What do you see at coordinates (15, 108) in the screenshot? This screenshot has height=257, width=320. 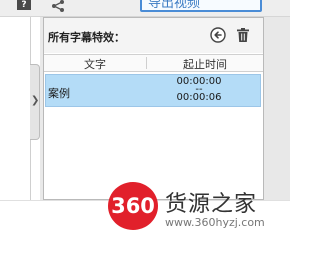 I see `preview-area` at bounding box center [15, 108].